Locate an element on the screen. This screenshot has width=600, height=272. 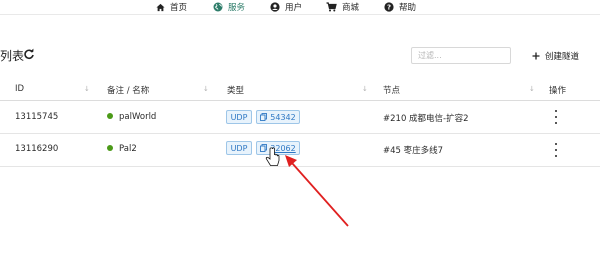
copy-port-button: 32062 is located at coordinates (278, 148).